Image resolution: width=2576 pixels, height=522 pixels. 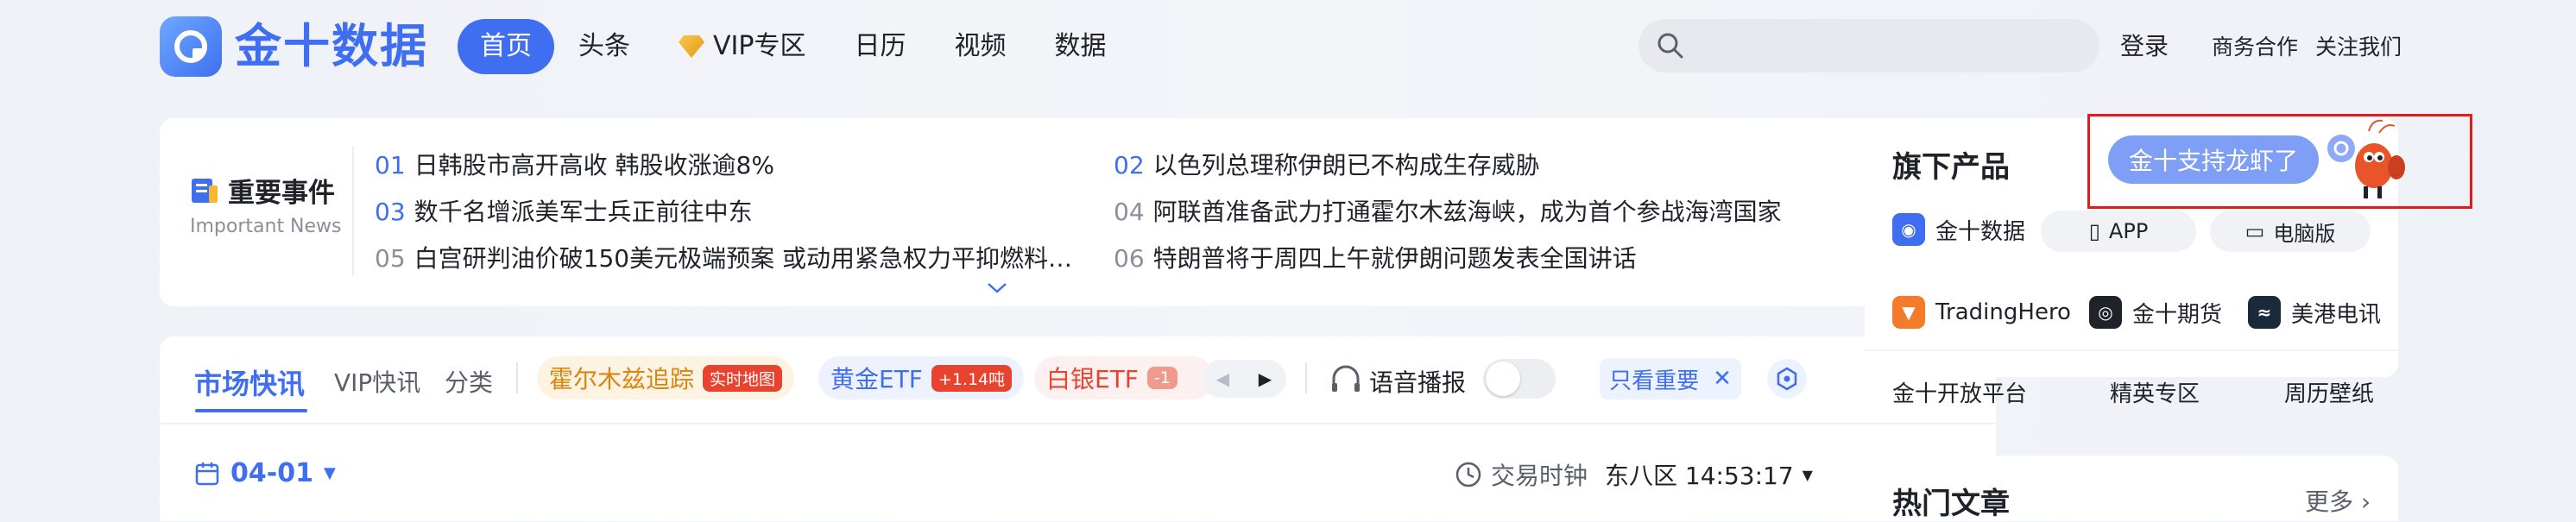 I want to click on search-input, so click(x=1868, y=45).